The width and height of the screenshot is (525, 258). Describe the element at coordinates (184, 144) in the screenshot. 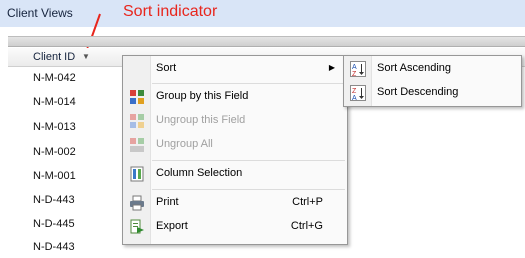

I see `menu-item-label: Ungroup All` at that location.